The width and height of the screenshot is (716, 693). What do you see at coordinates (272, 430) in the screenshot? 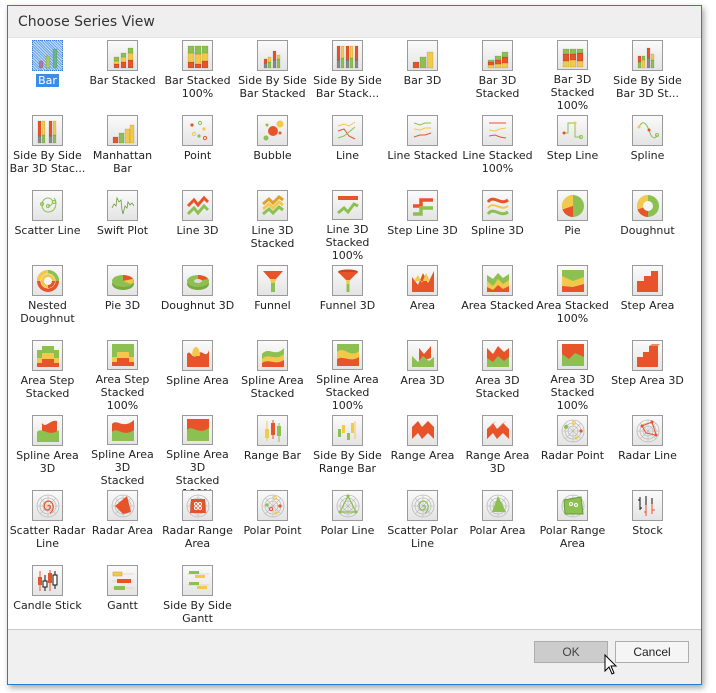
I see `range-bar-icon` at bounding box center [272, 430].